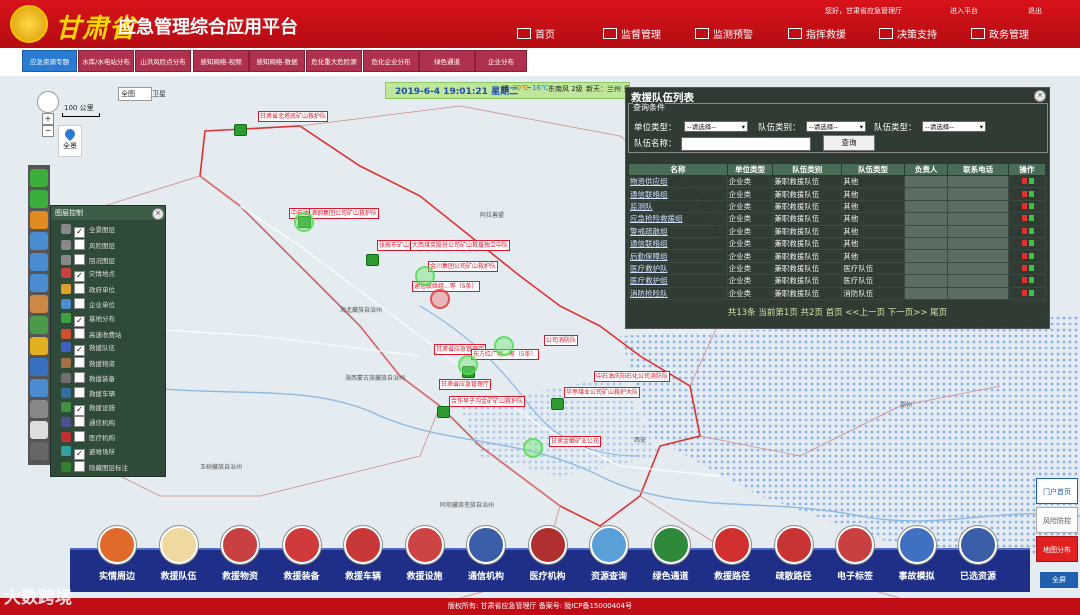  I want to click on tab-5: 危化重大危险源, so click(334, 61).